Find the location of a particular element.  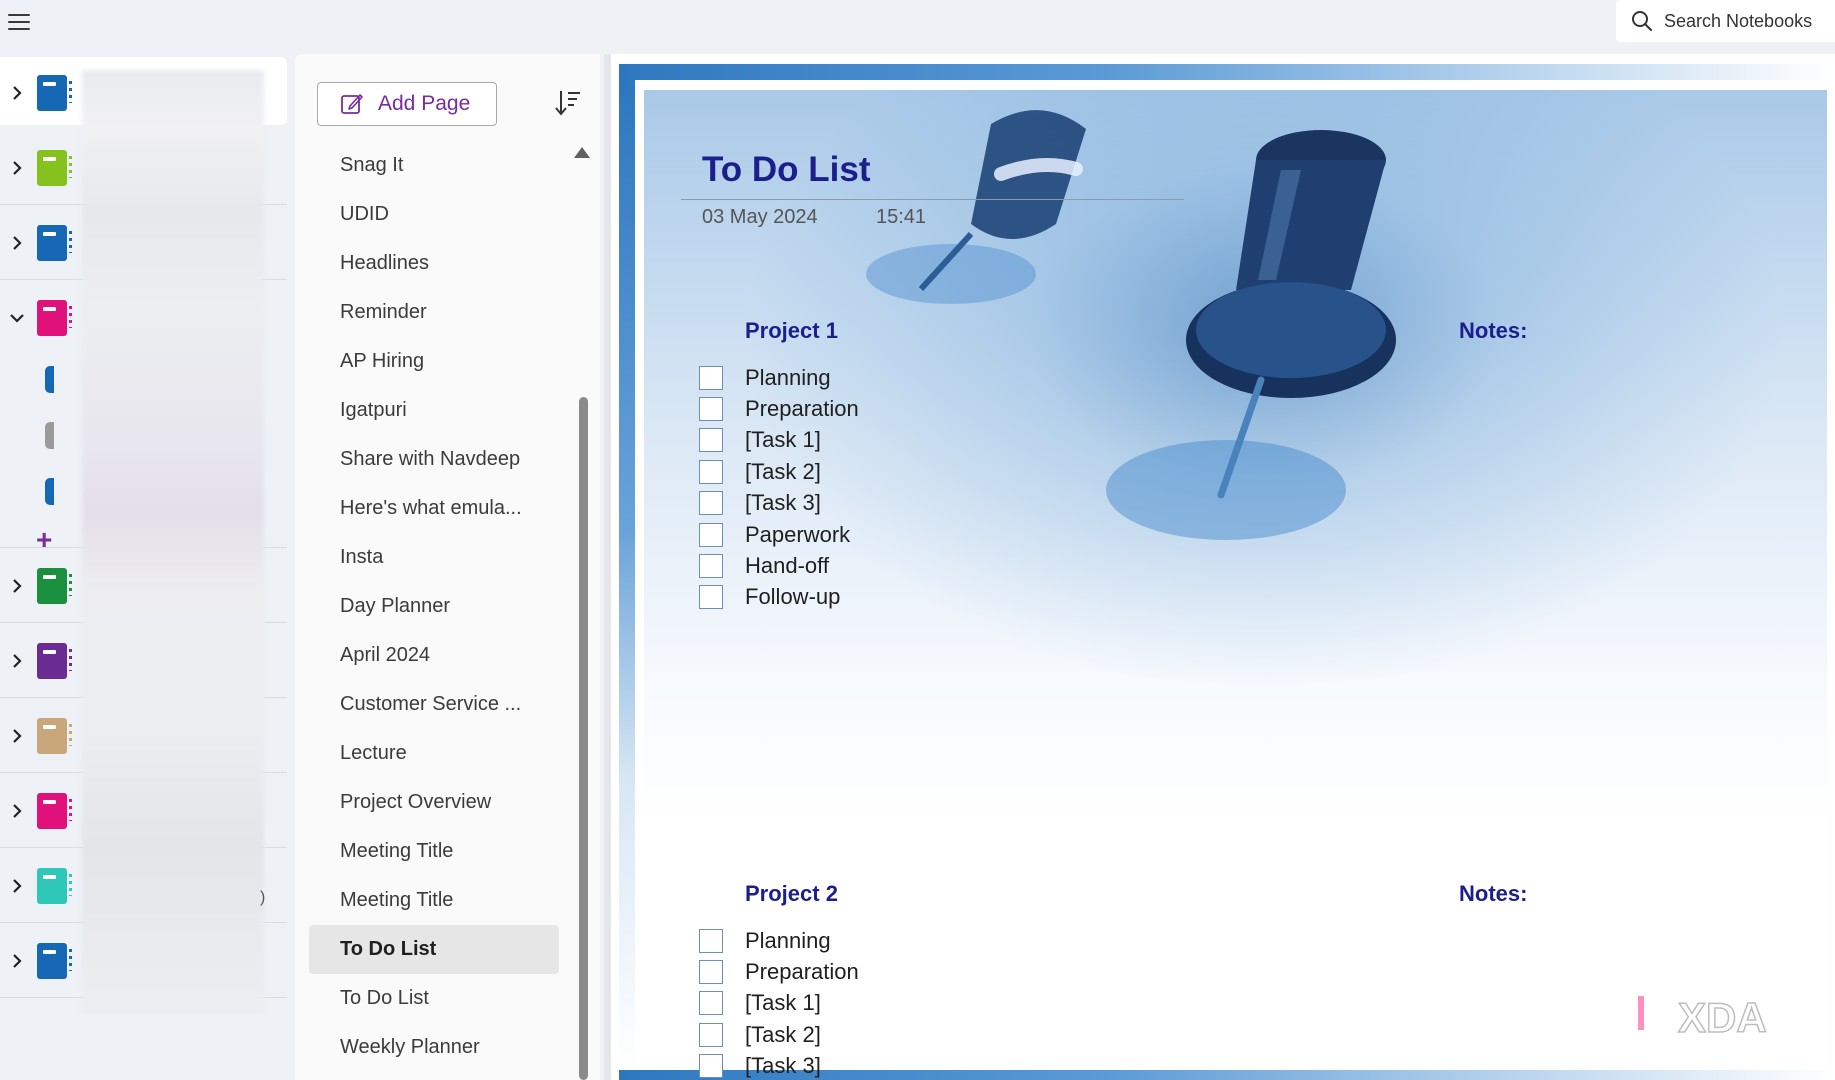

page-list-item: Igatpuri is located at coordinates (434, 410).